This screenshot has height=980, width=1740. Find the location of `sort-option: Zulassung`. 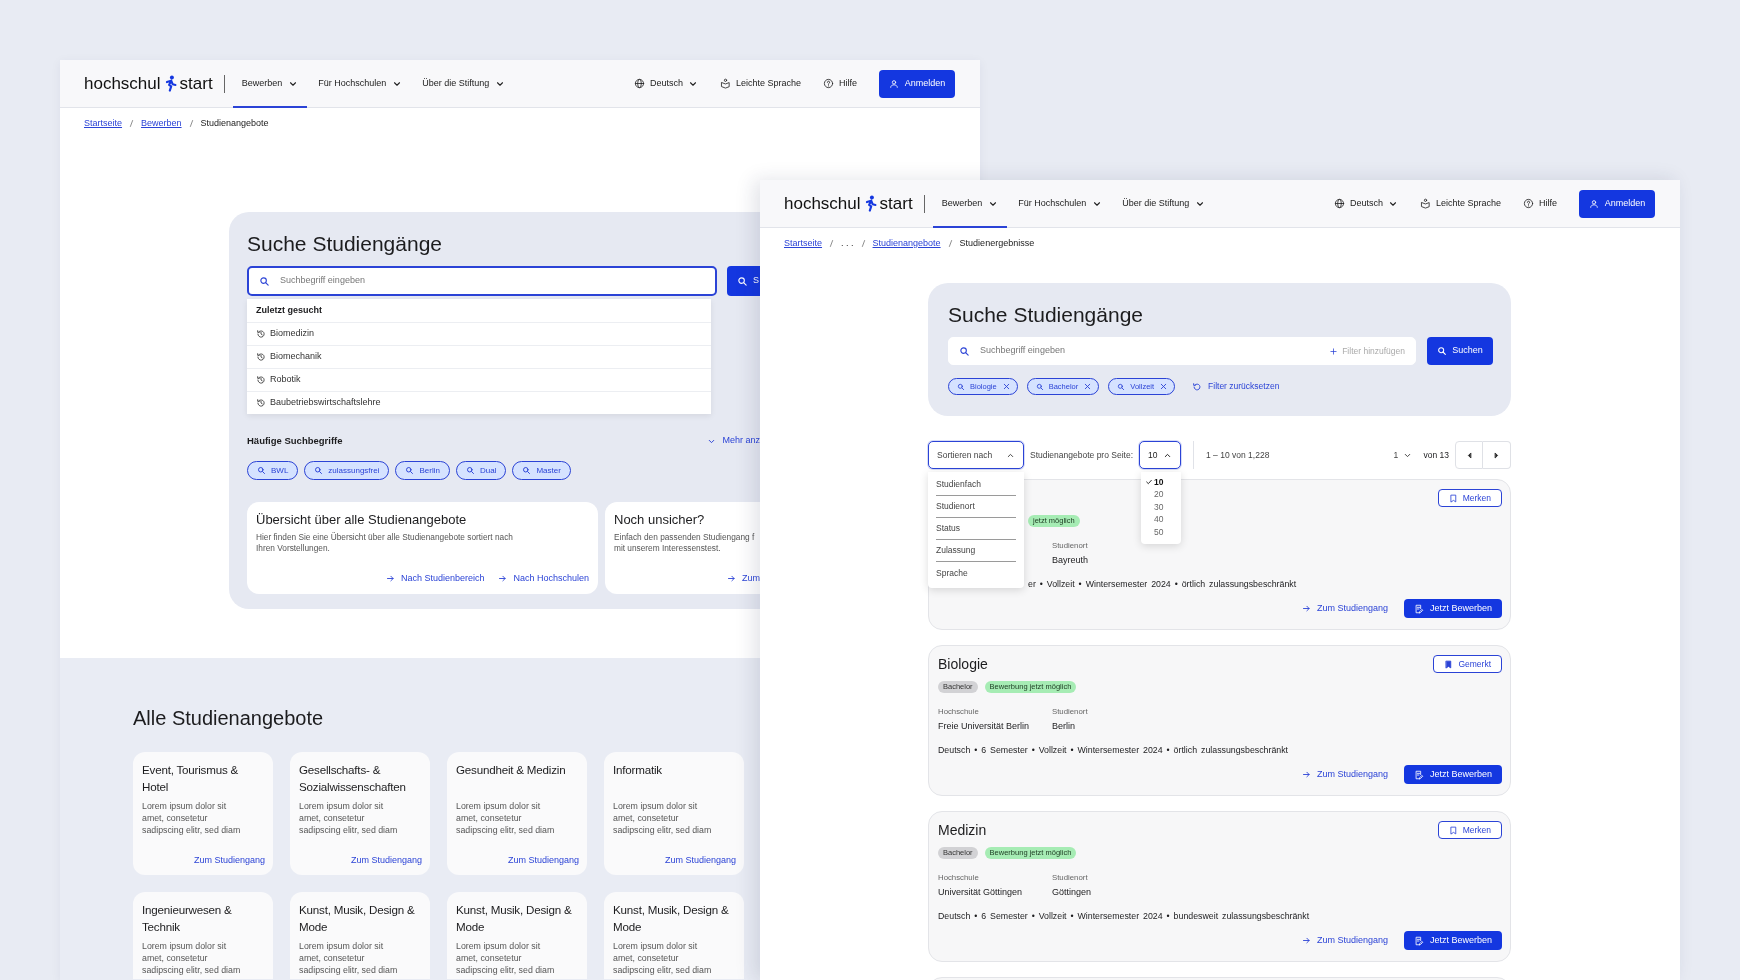

sort-option: Zulassung is located at coordinates (976, 551).